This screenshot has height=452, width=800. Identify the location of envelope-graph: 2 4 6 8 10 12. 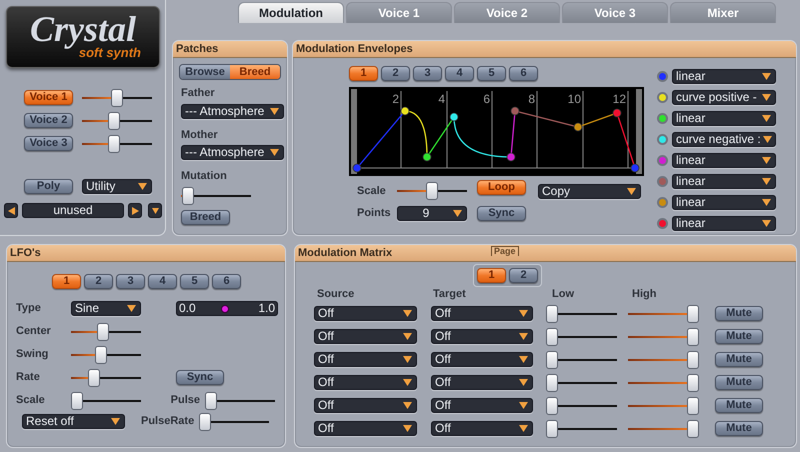
(496, 131).